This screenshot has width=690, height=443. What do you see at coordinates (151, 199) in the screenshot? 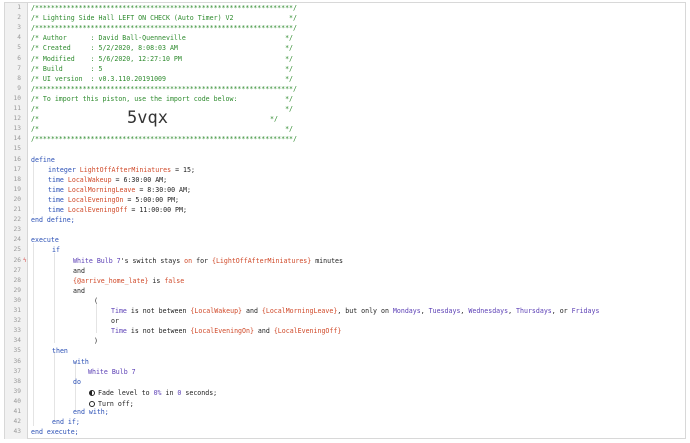
I see `v4-val: = 5:00:00 PM;` at bounding box center [151, 199].